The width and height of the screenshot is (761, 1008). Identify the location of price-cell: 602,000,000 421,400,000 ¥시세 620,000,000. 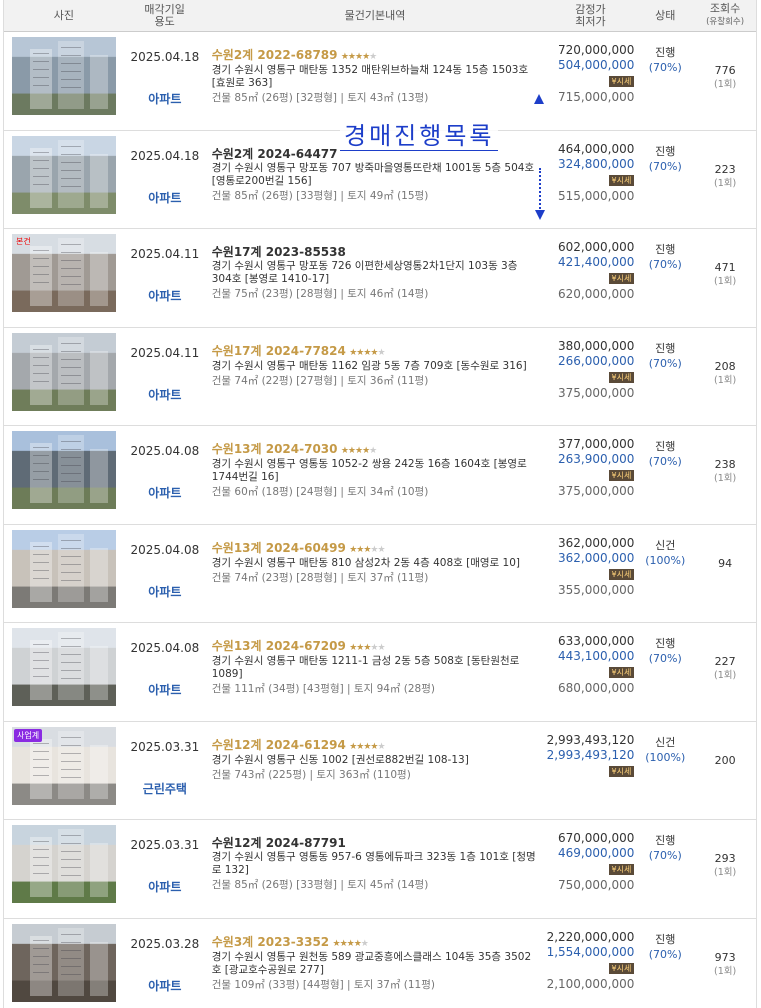
(591, 278).